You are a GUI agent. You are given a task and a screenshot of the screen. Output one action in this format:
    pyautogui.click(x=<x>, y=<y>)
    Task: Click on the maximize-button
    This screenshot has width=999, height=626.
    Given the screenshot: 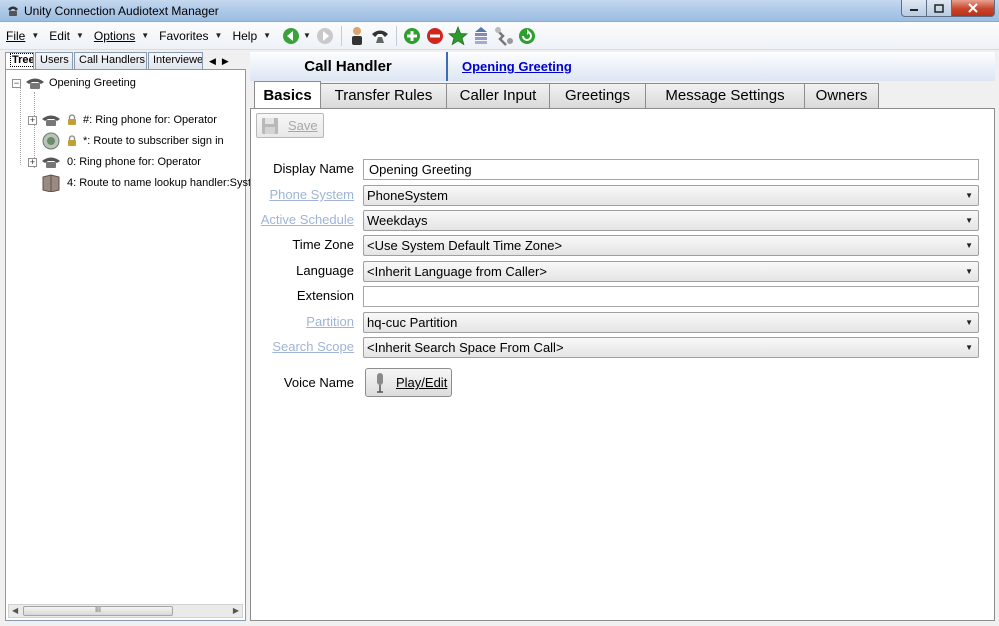 What is the action you would take?
    pyautogui.click(x=939, y=8)
    